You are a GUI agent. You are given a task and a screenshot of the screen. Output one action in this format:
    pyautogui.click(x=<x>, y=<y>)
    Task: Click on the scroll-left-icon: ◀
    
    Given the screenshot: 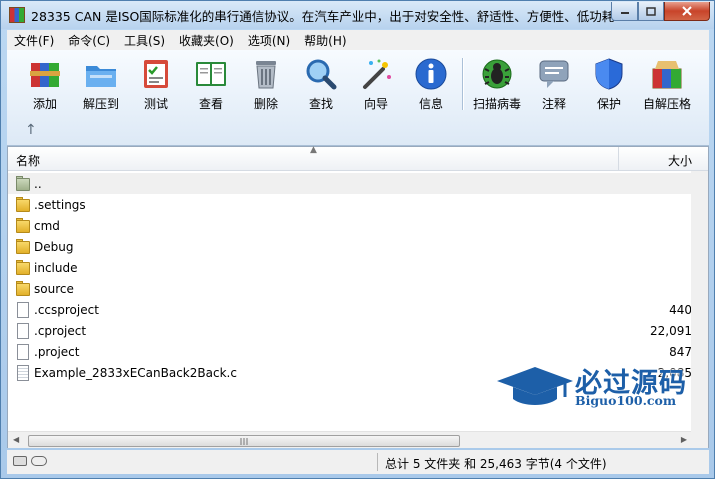 What is the action you would take?
    pyautogui.click(x=16, y=439)
    